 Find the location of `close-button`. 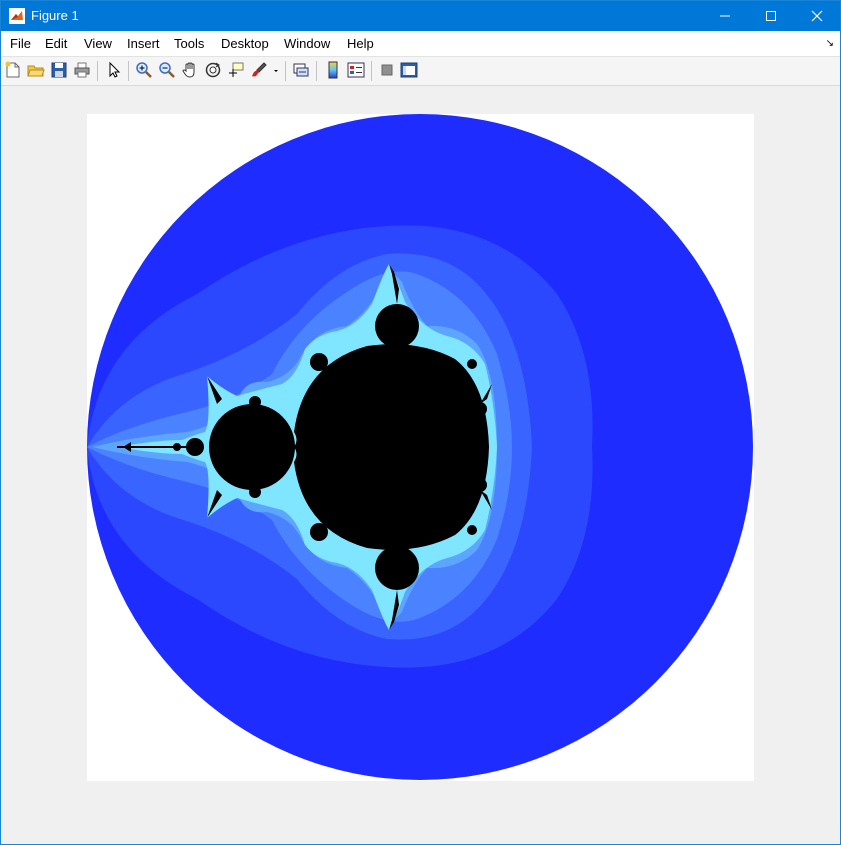

close-button is located at coordinates (817, 16).